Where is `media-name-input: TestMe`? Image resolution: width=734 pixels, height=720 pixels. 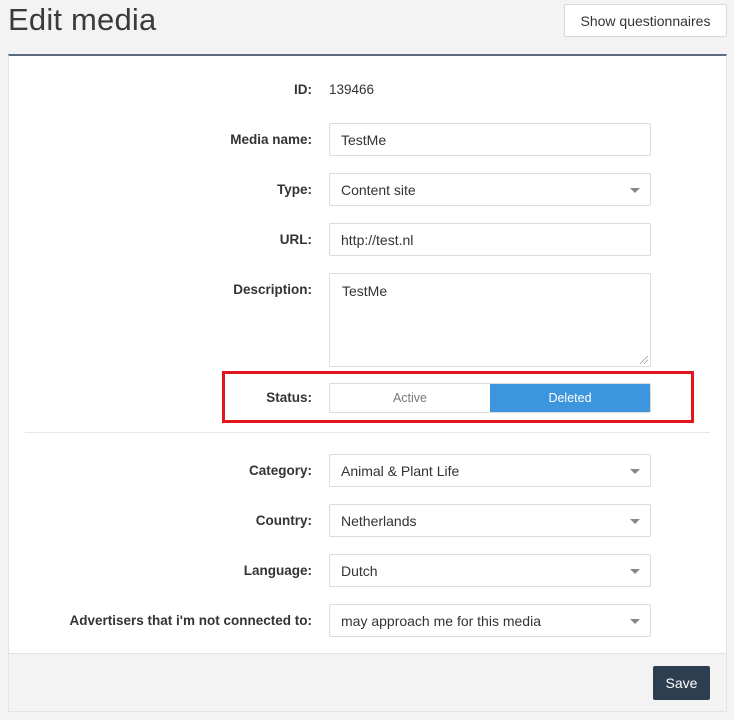
media-name-input: TestMe is located at coordinates (490, 139).